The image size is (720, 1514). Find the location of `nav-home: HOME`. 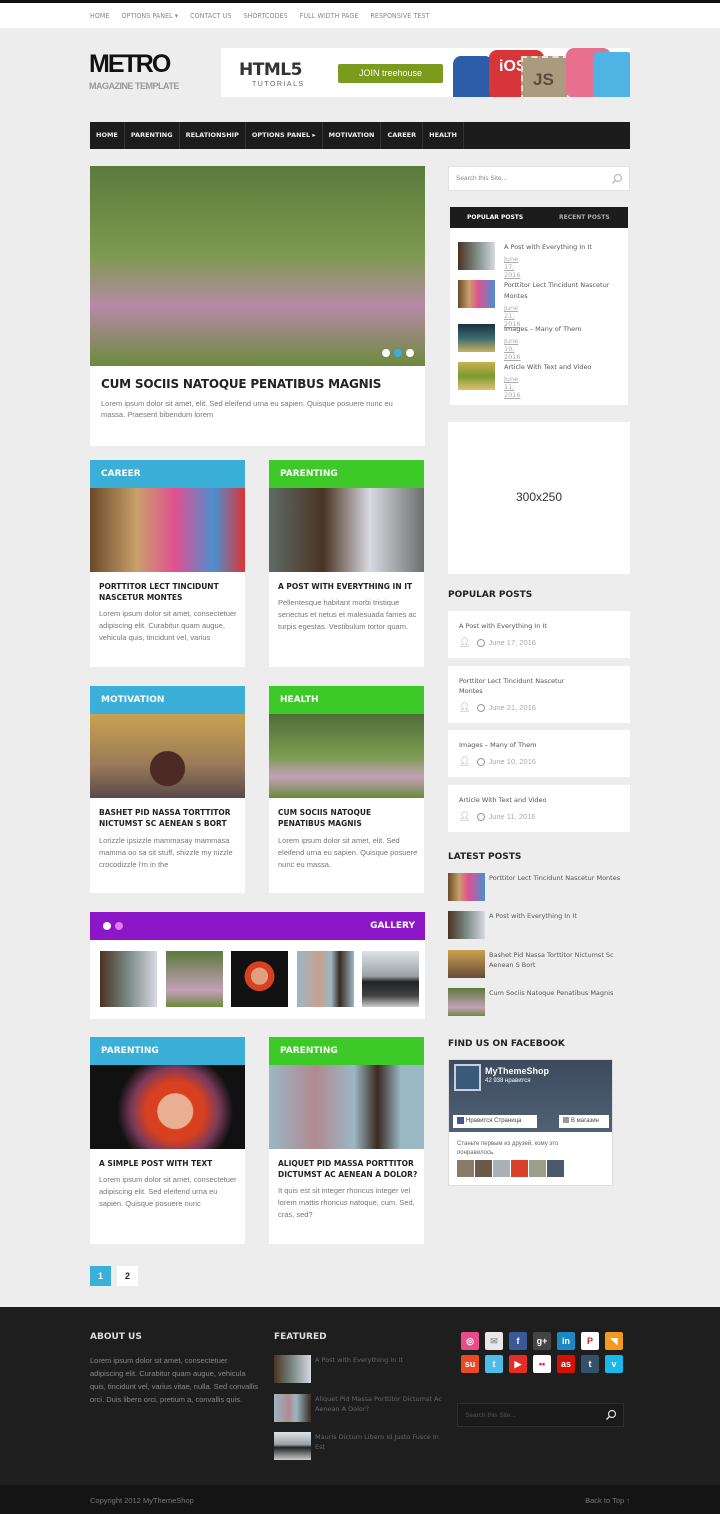

nav-home: HOME is located at coordinates (107, 135).